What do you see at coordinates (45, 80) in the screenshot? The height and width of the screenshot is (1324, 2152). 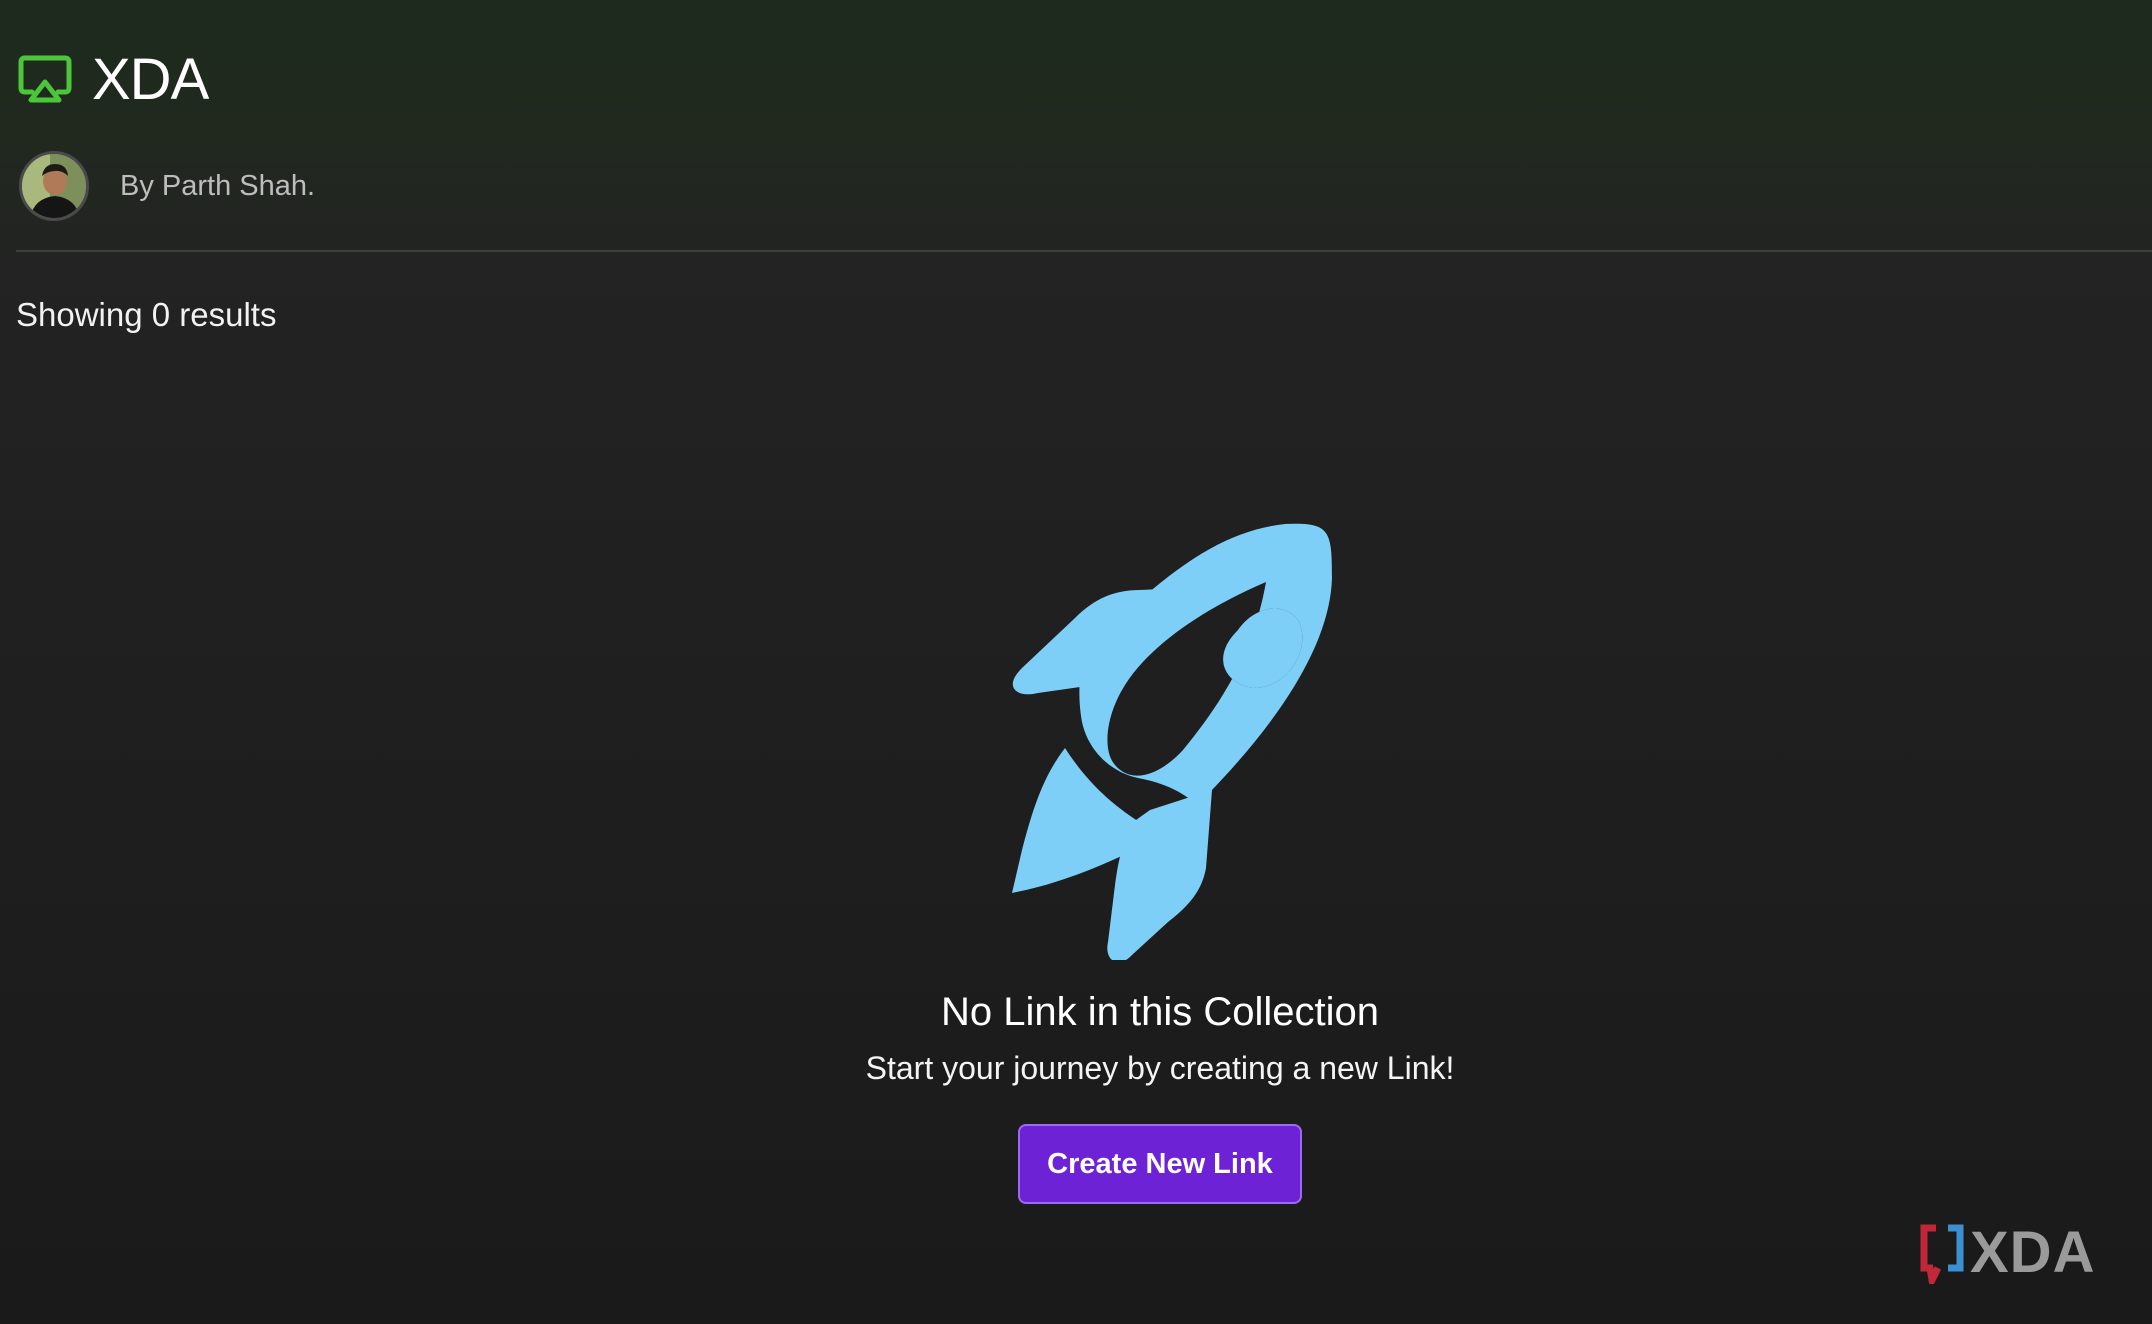 I see `airplay-icon` at bounding box center [45, 80].